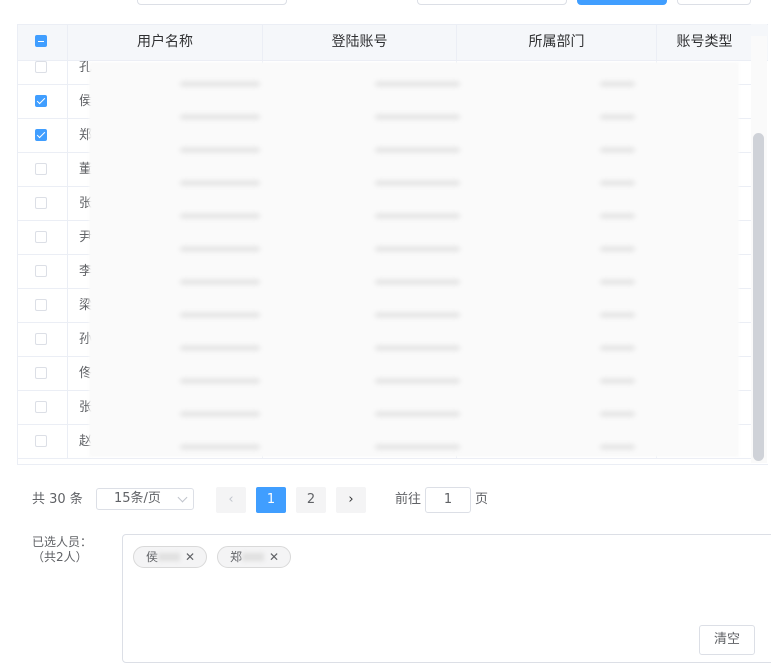 The height and width of the screenshot is (669, 771). Describe the element at coordinates (60, 557) in the screenshot. I see `selected-label-count: （共2人）` at that location.